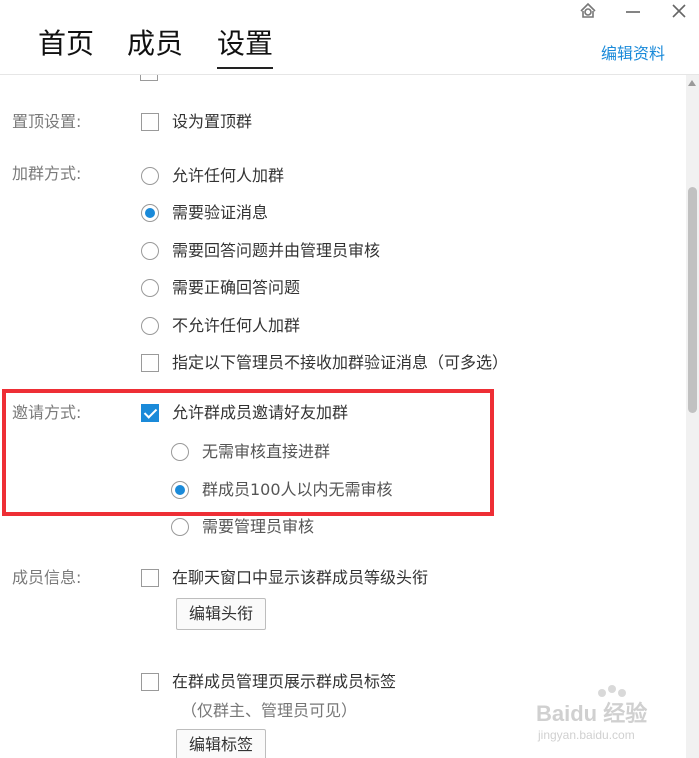 The image size is (699, 758). What do you see at coordinates (150, 413) in the screenshot?
I see `invite-allow-checkbox` at bounding box center [150, 413].